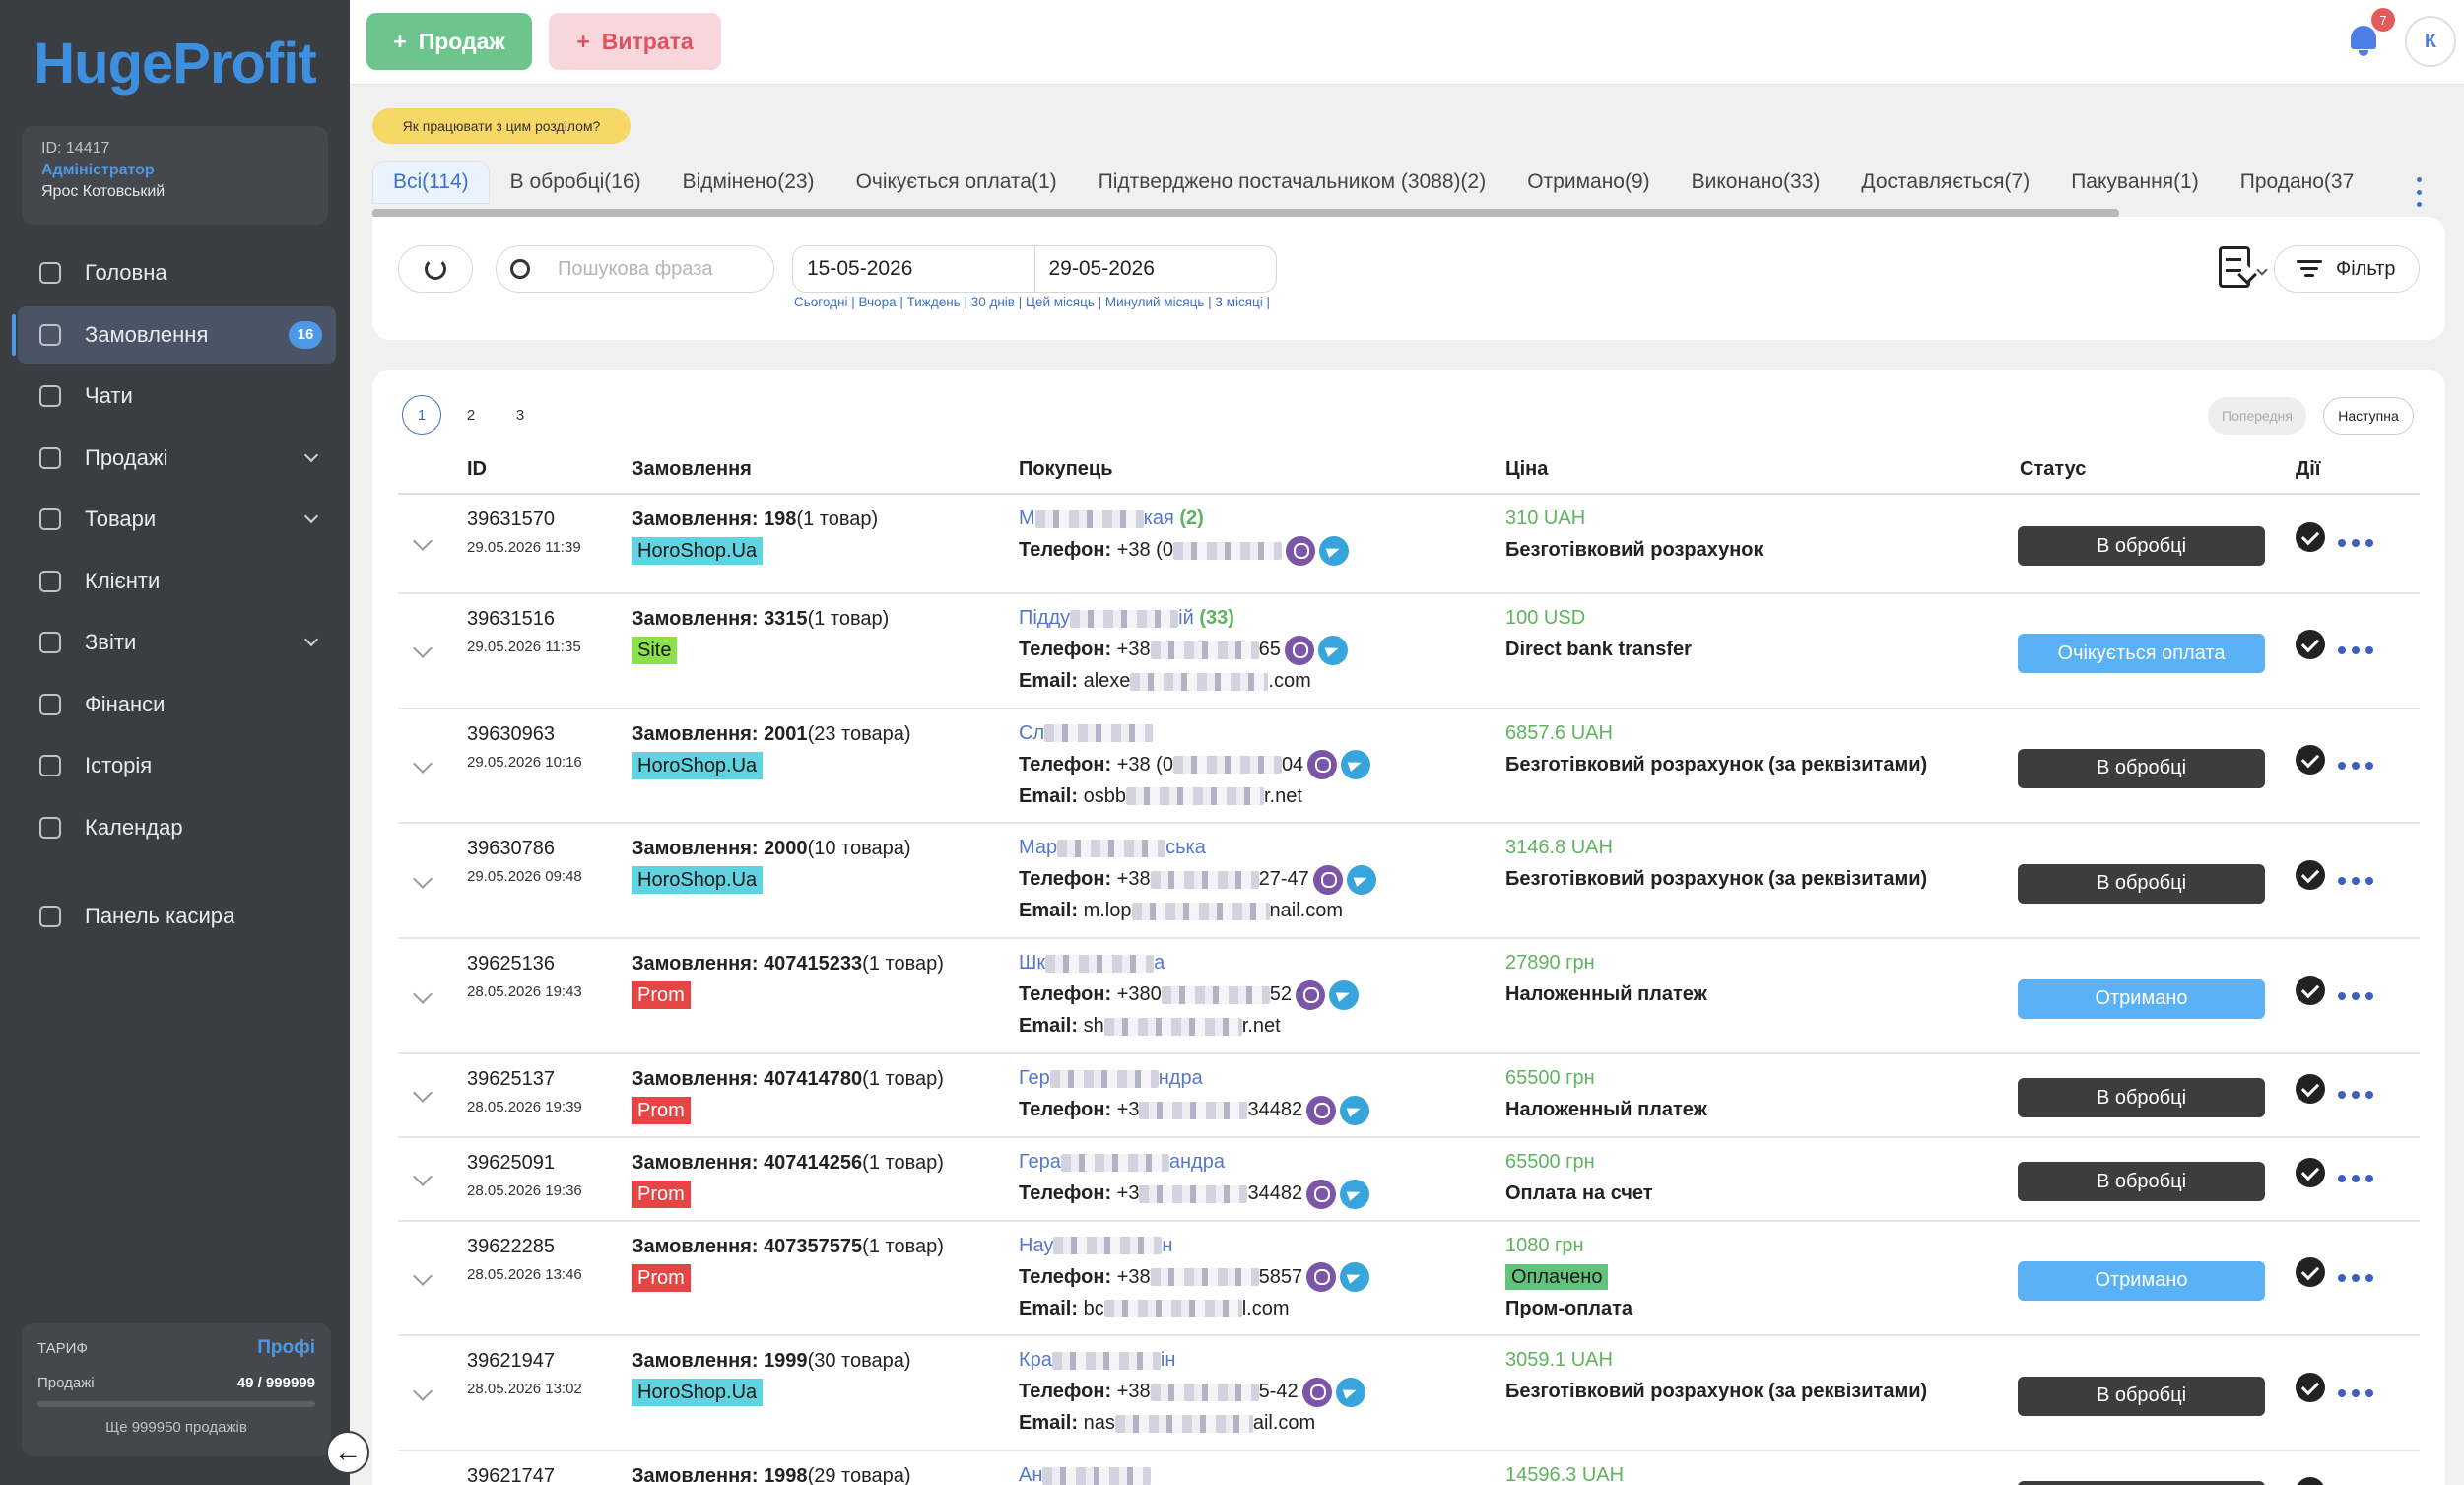  I want to click on sidebar-item-4: Товари, so click(177, 519).